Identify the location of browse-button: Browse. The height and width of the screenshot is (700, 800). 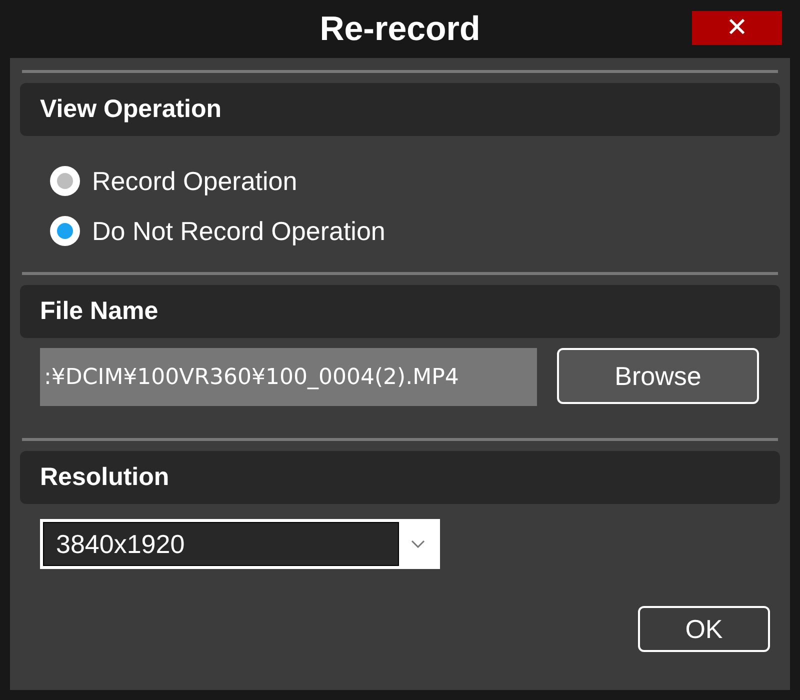
(658, 376).